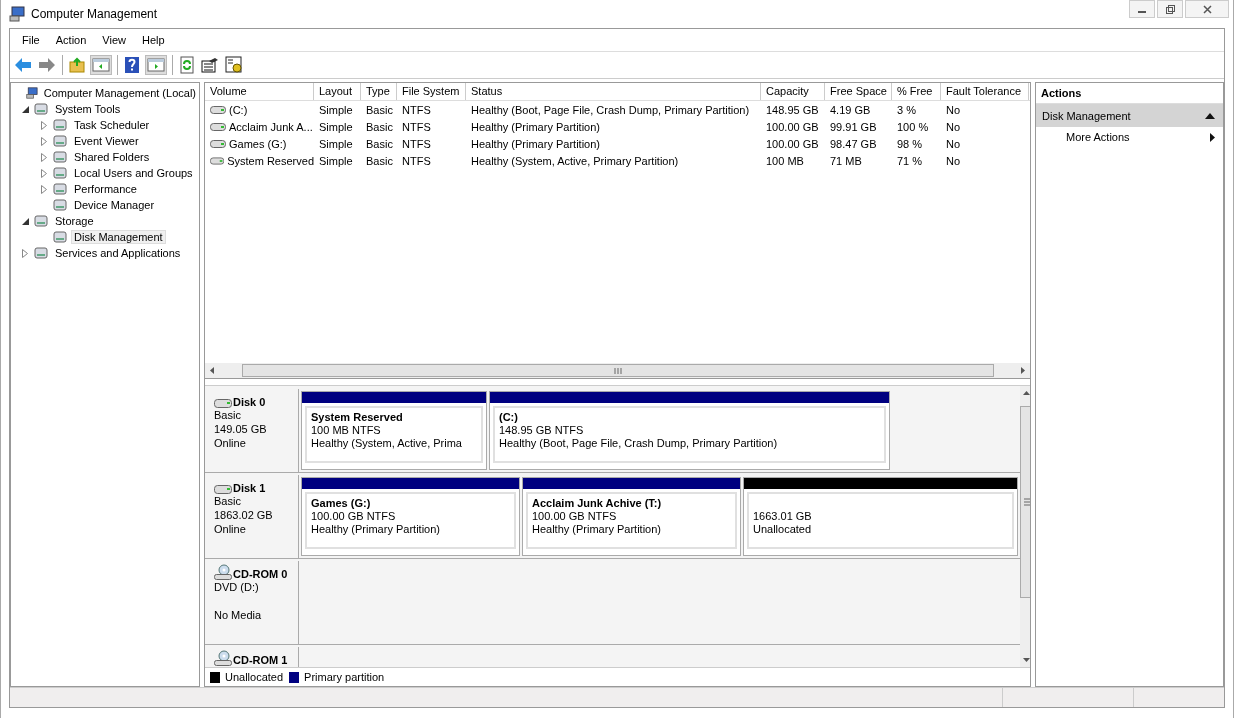 Image resolution: width=1234 pixels, height=718 pixels. Describe the element at coordinates (910, 160) in the screenshot. I see `table-cell: 71 %` at that location.